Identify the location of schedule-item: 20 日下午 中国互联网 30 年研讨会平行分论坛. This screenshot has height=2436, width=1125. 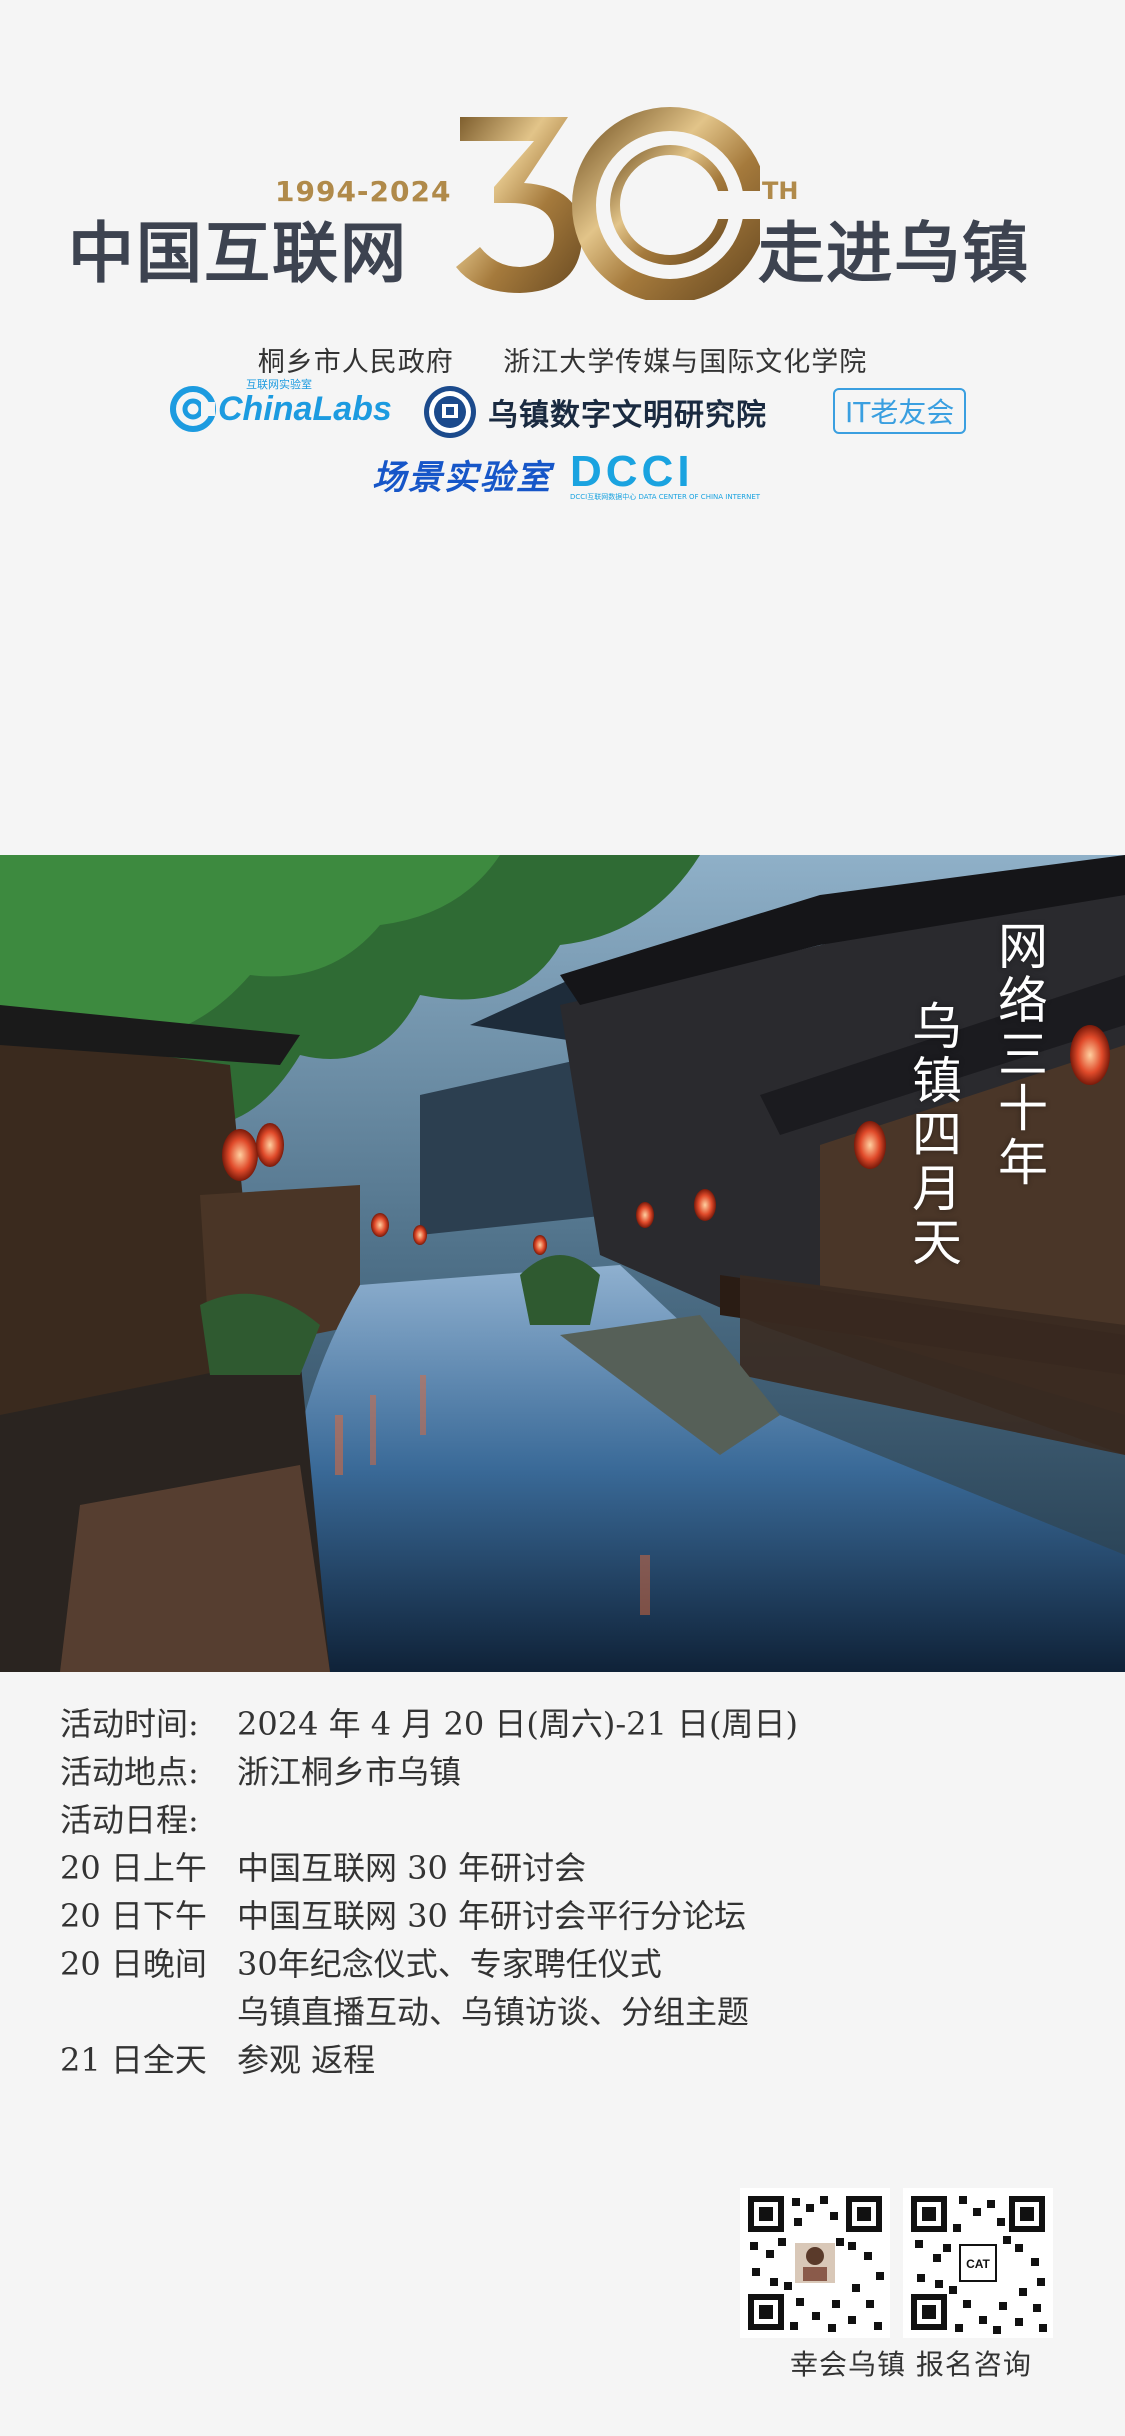
(560, 1916).